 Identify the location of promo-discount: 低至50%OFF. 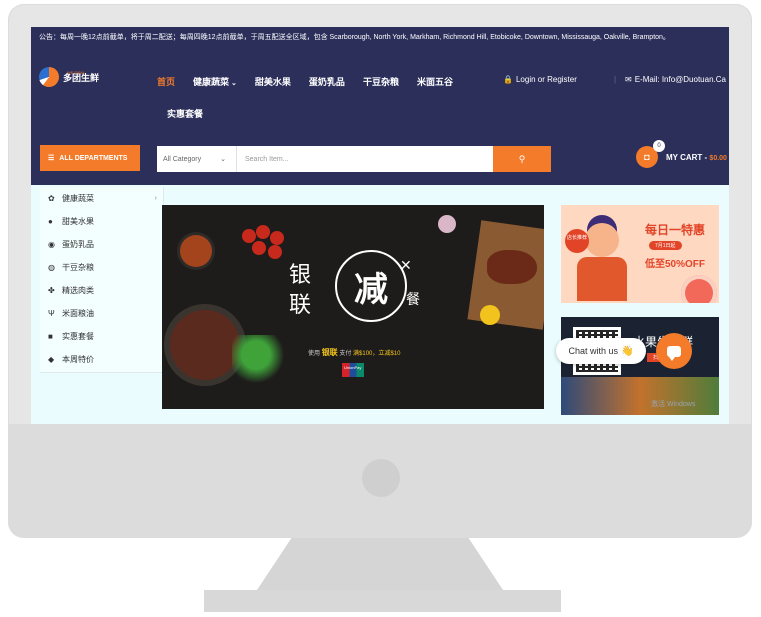
(675, 264).